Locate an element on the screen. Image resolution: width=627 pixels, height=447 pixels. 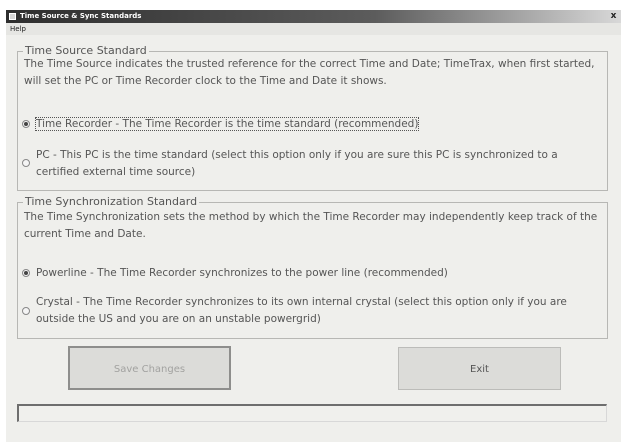
status-bar is located at coordinates (312, 413).